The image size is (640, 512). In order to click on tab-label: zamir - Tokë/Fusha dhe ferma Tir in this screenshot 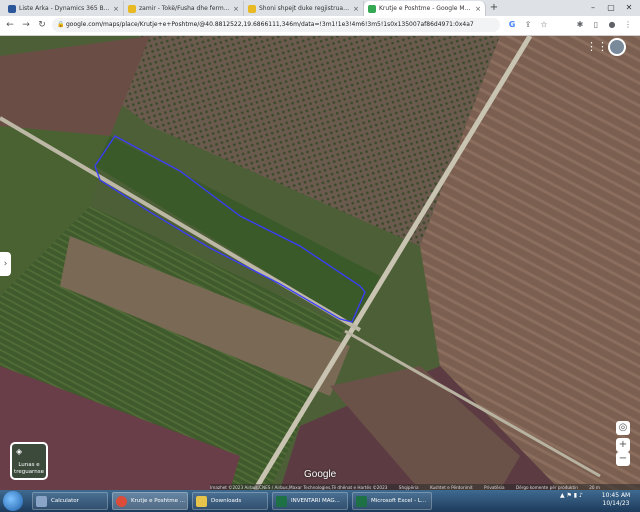, I will do `click(185, 8)`.